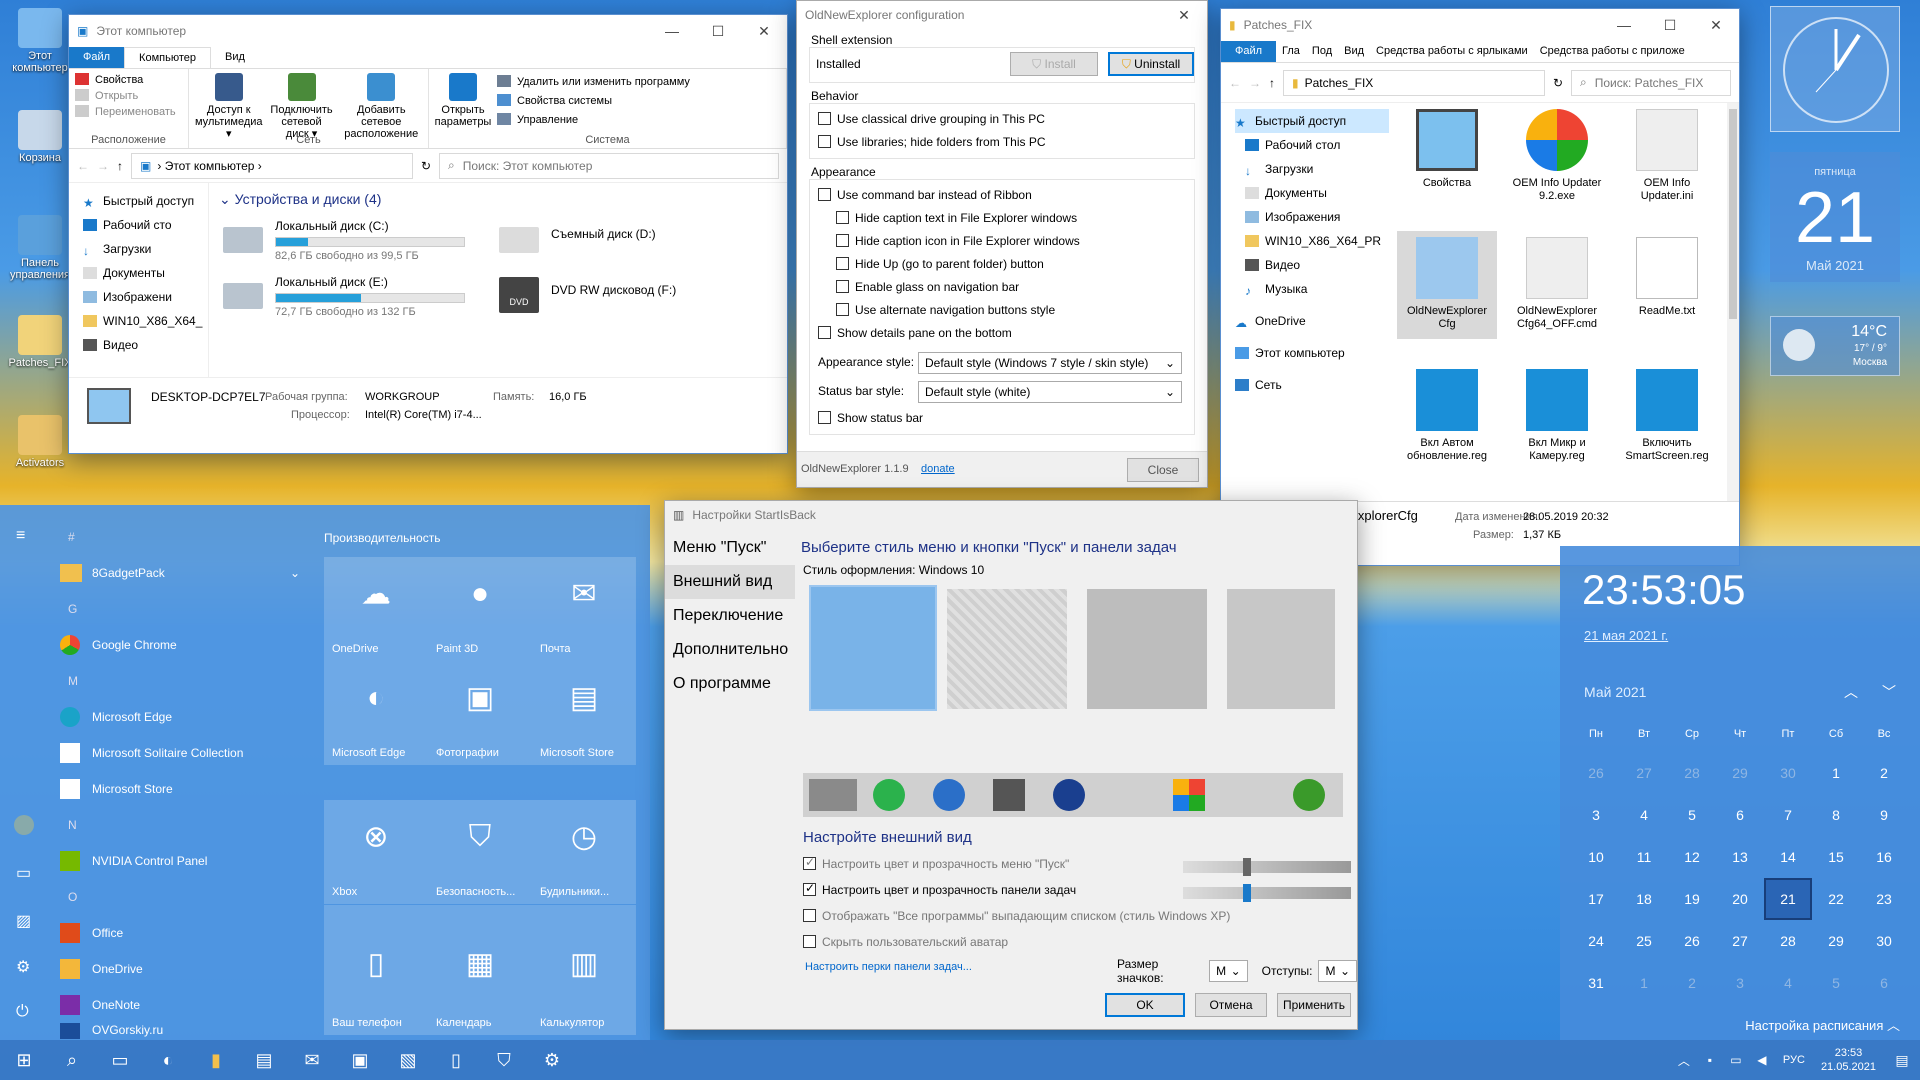 This screenshot has height=1080, width=1920. What do you see at coordinates (1312, 353) in the screenshot?
I see `nav-item-this-pc: Этот компьютер` at bounding box center [1312, 353].